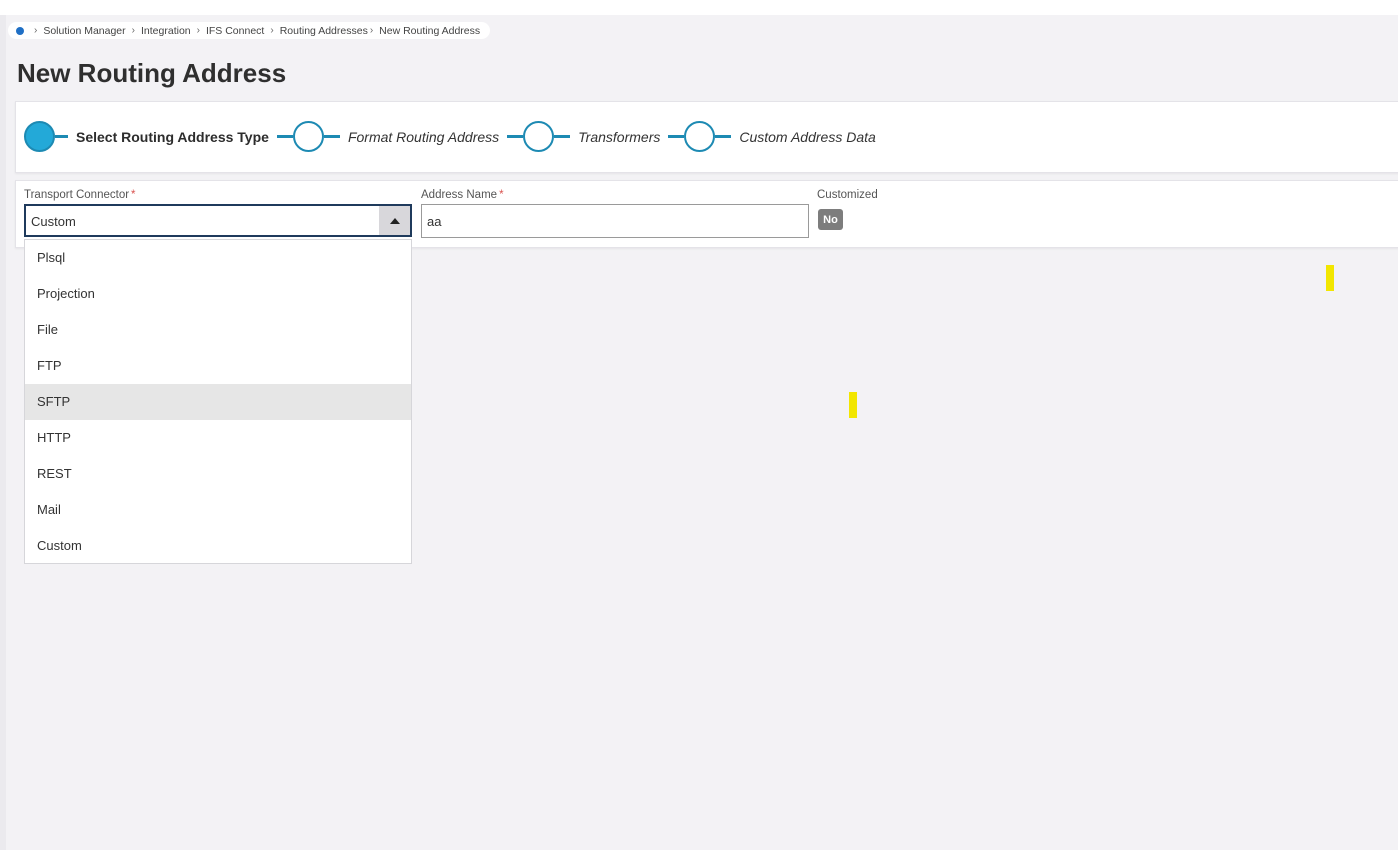 The width and height of the screenshot is (1398, 850). I want to click on option-rest: REST, so click(218, 474).